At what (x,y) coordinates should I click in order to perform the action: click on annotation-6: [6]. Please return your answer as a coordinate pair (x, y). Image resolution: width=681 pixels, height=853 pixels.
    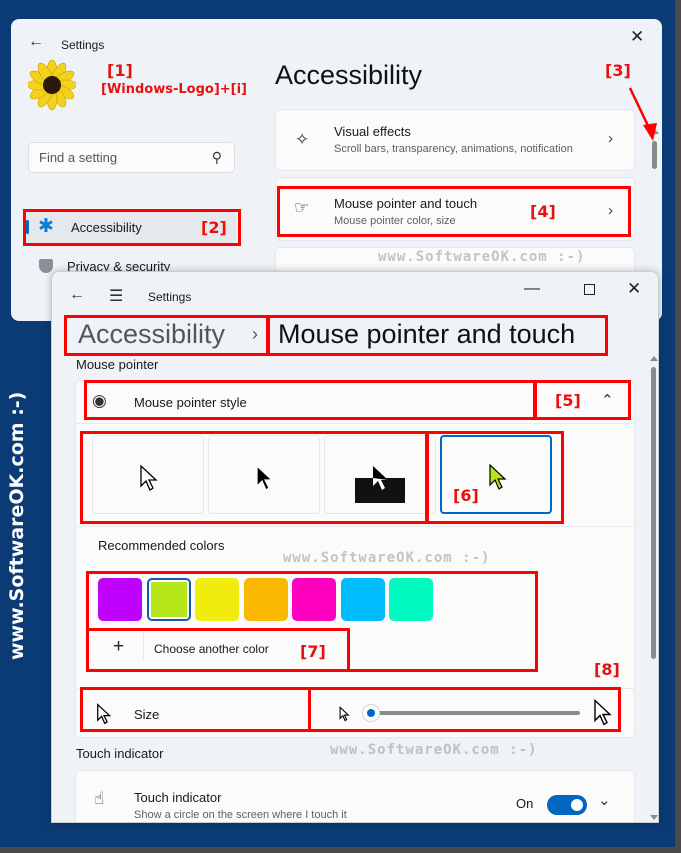
    Looking at the image, I should click on (466, 495).